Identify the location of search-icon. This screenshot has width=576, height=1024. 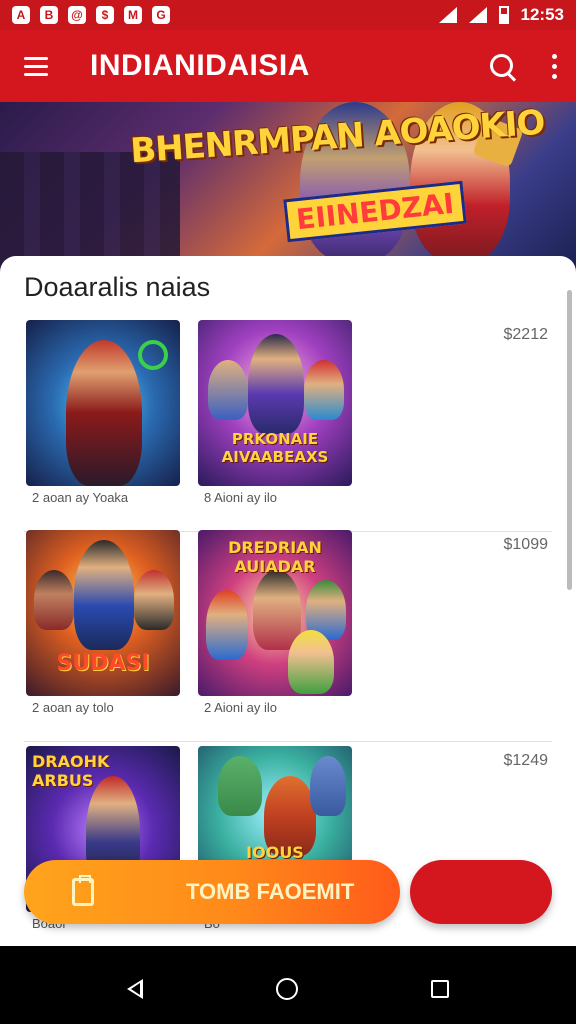
(504, 66).